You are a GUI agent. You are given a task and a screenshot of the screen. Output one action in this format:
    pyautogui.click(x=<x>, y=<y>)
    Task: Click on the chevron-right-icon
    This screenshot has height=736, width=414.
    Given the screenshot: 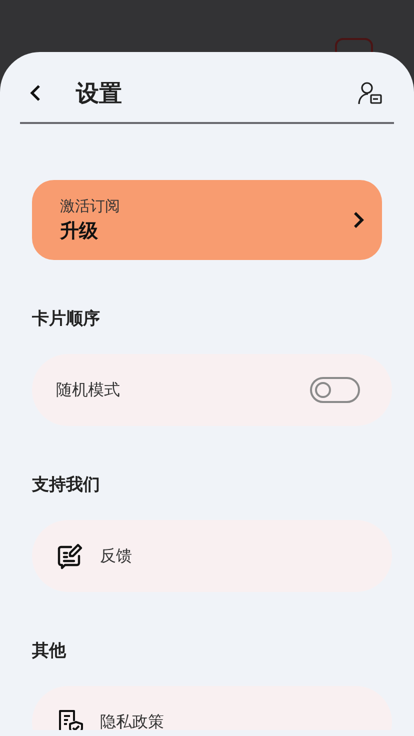 What is the action you would take?
    pyautogui.click(x=359, y=220)
    